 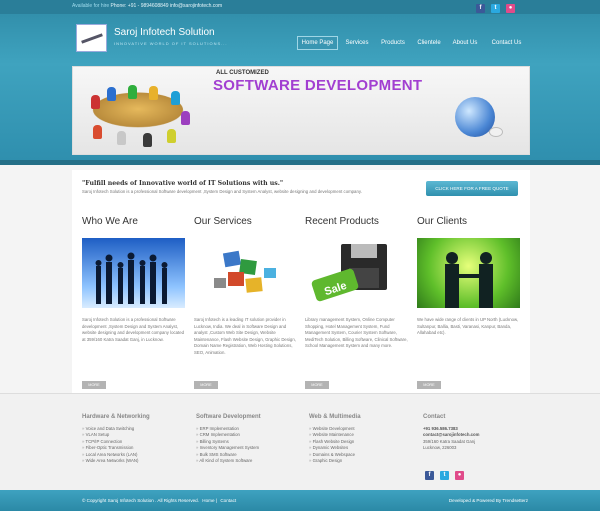 What do you see at coordinates (393, 43) in the screenshot?
I see `nav-products: Products` at bounding box center [393, 43].